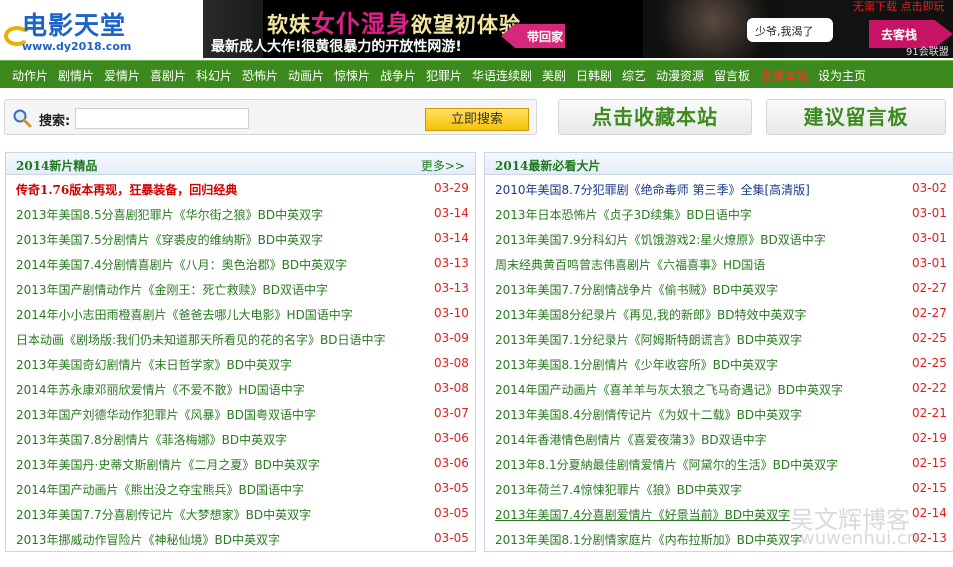  Describe the element at coordinates (443, 165) in the screenshot. I see `more-link: 更多>>` at that location.